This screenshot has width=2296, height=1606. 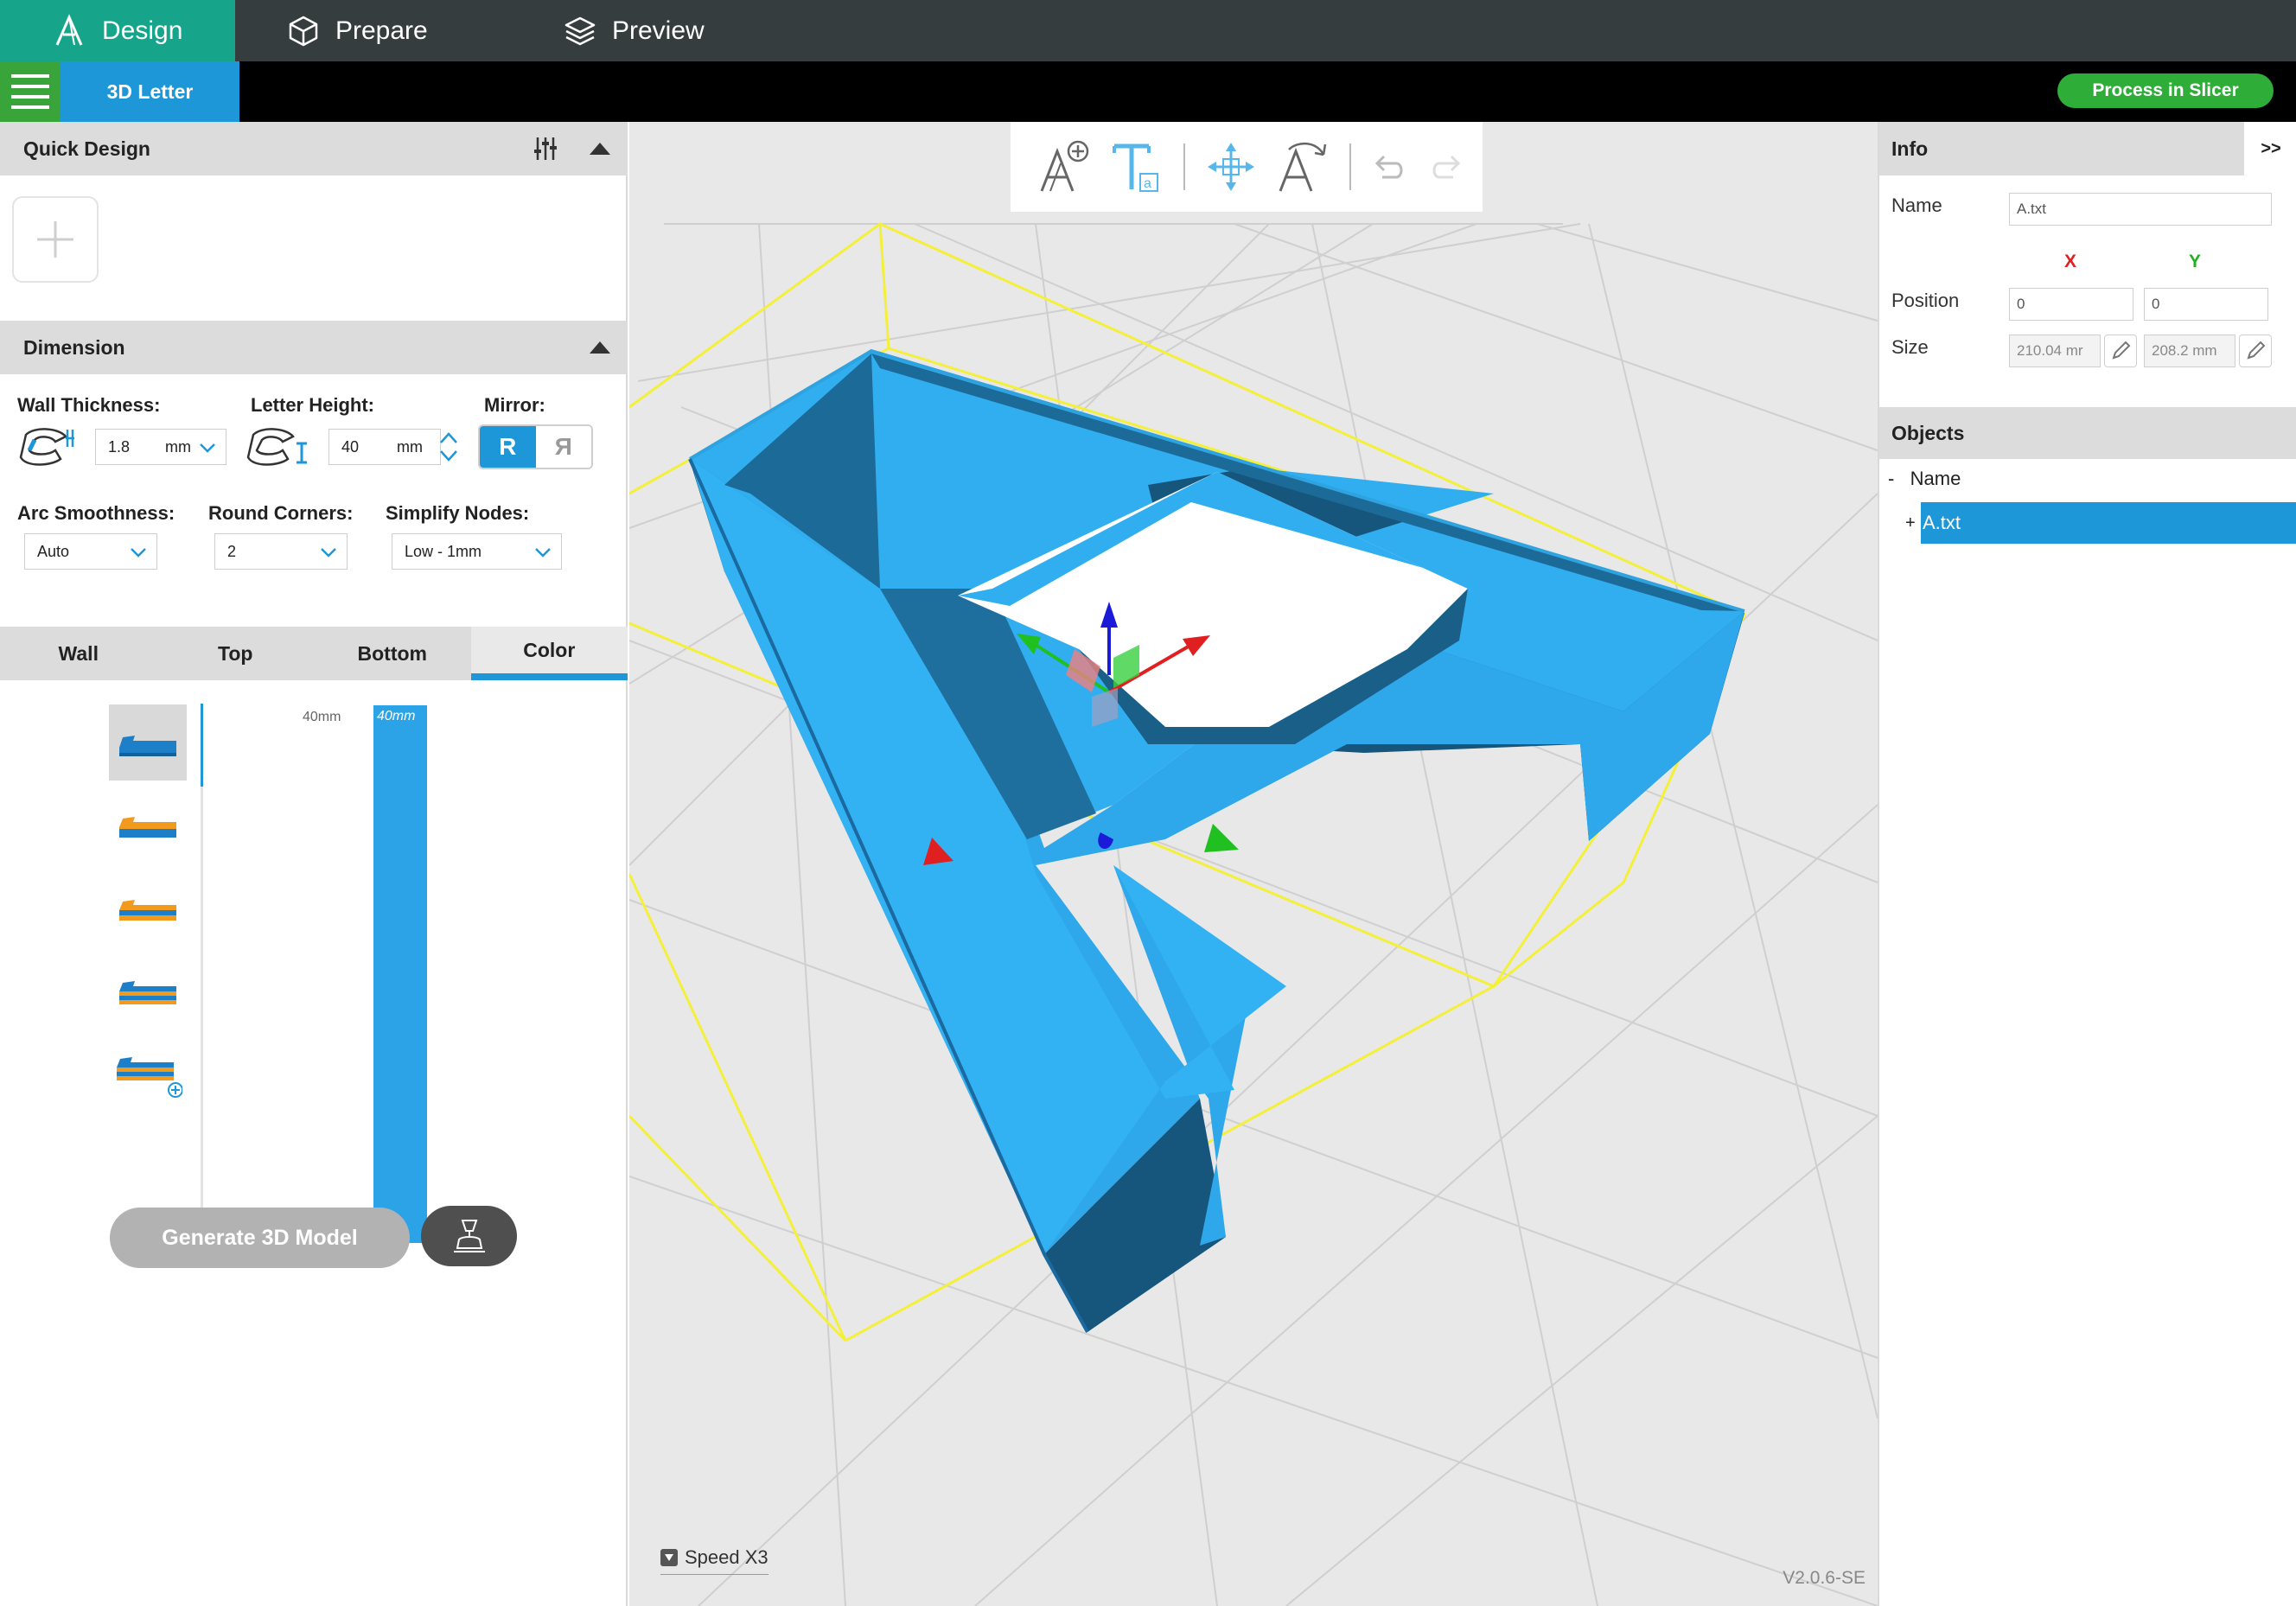 I want to click on object-item-label: A.txt, so click(x=2108, y=523).